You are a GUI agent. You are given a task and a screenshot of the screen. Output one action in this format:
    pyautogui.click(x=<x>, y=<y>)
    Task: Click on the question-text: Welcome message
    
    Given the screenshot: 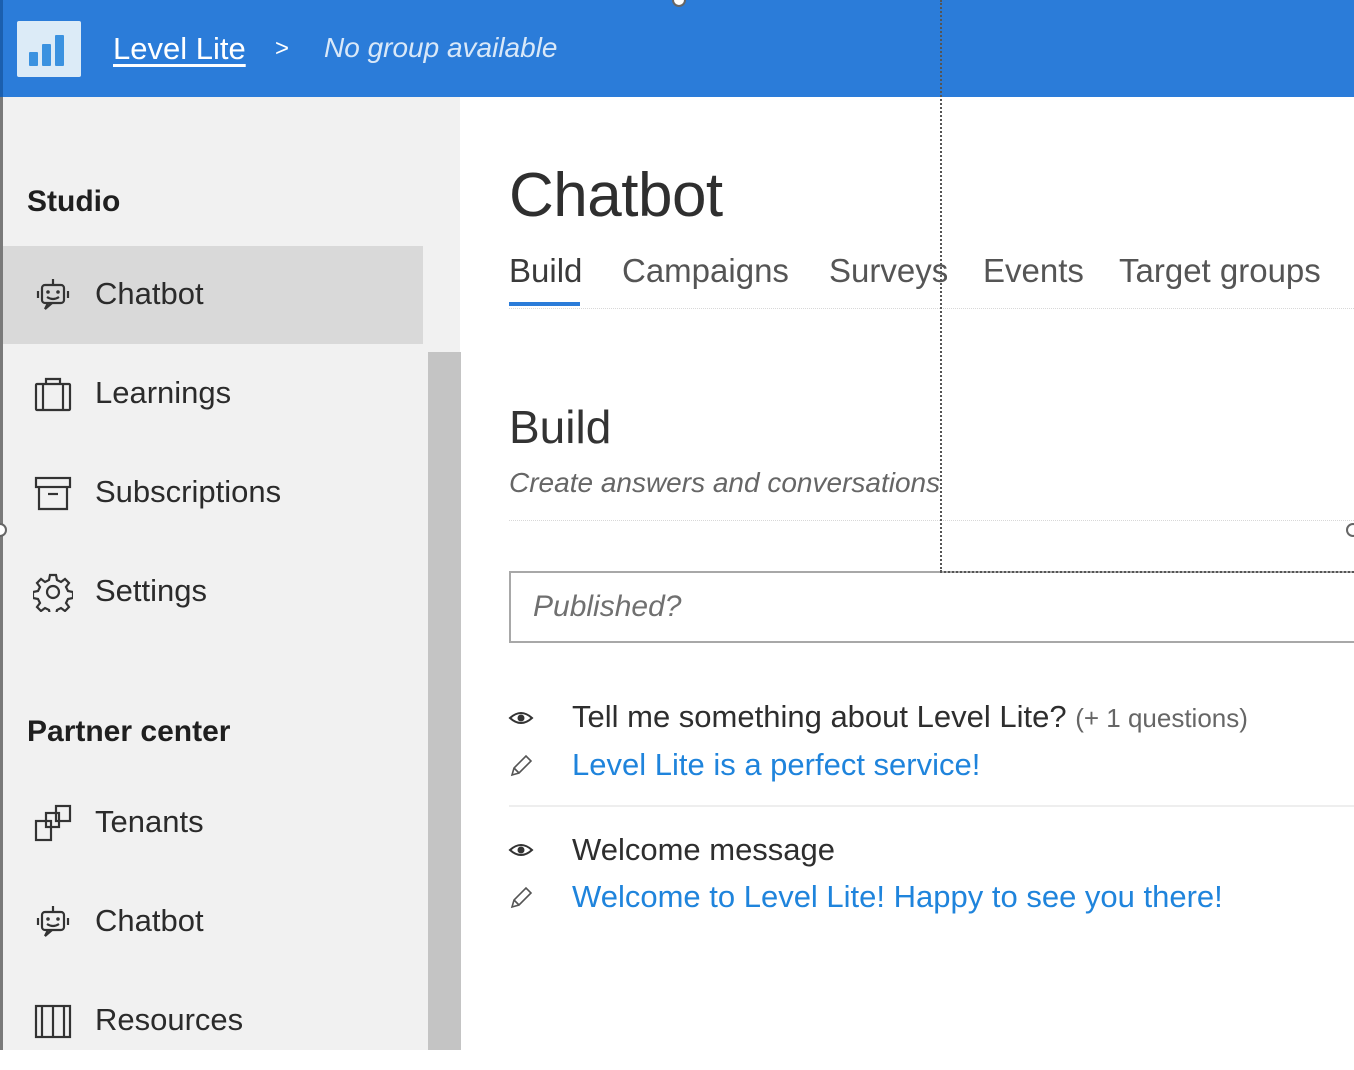 What is the action you would take?
    pyautogui.click(x=703, y=850)
    